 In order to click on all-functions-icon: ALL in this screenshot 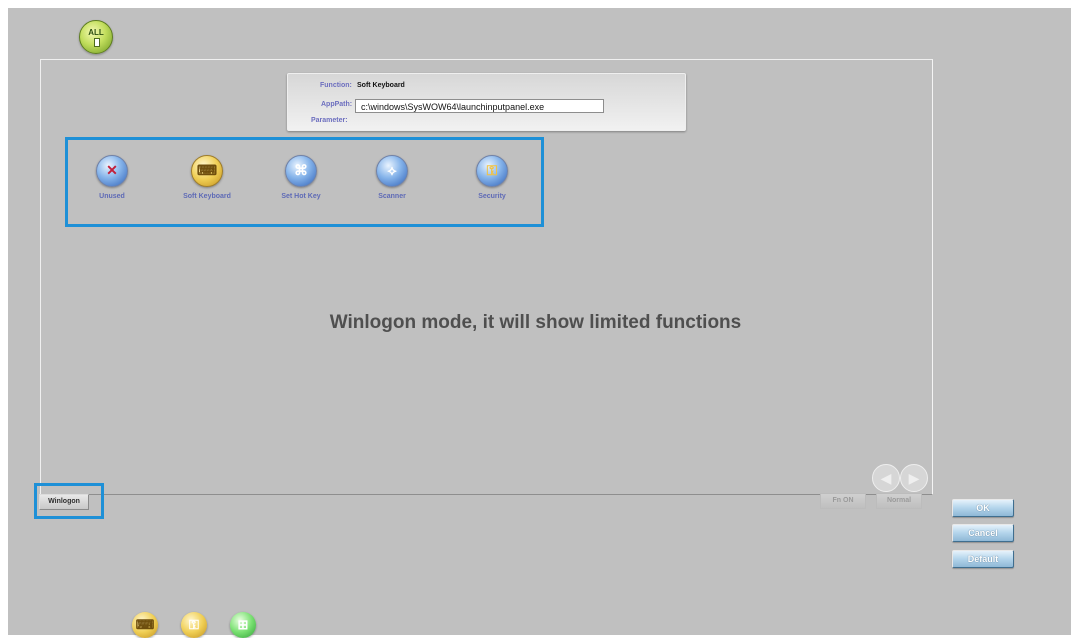, I will do `click(96, 37)`.